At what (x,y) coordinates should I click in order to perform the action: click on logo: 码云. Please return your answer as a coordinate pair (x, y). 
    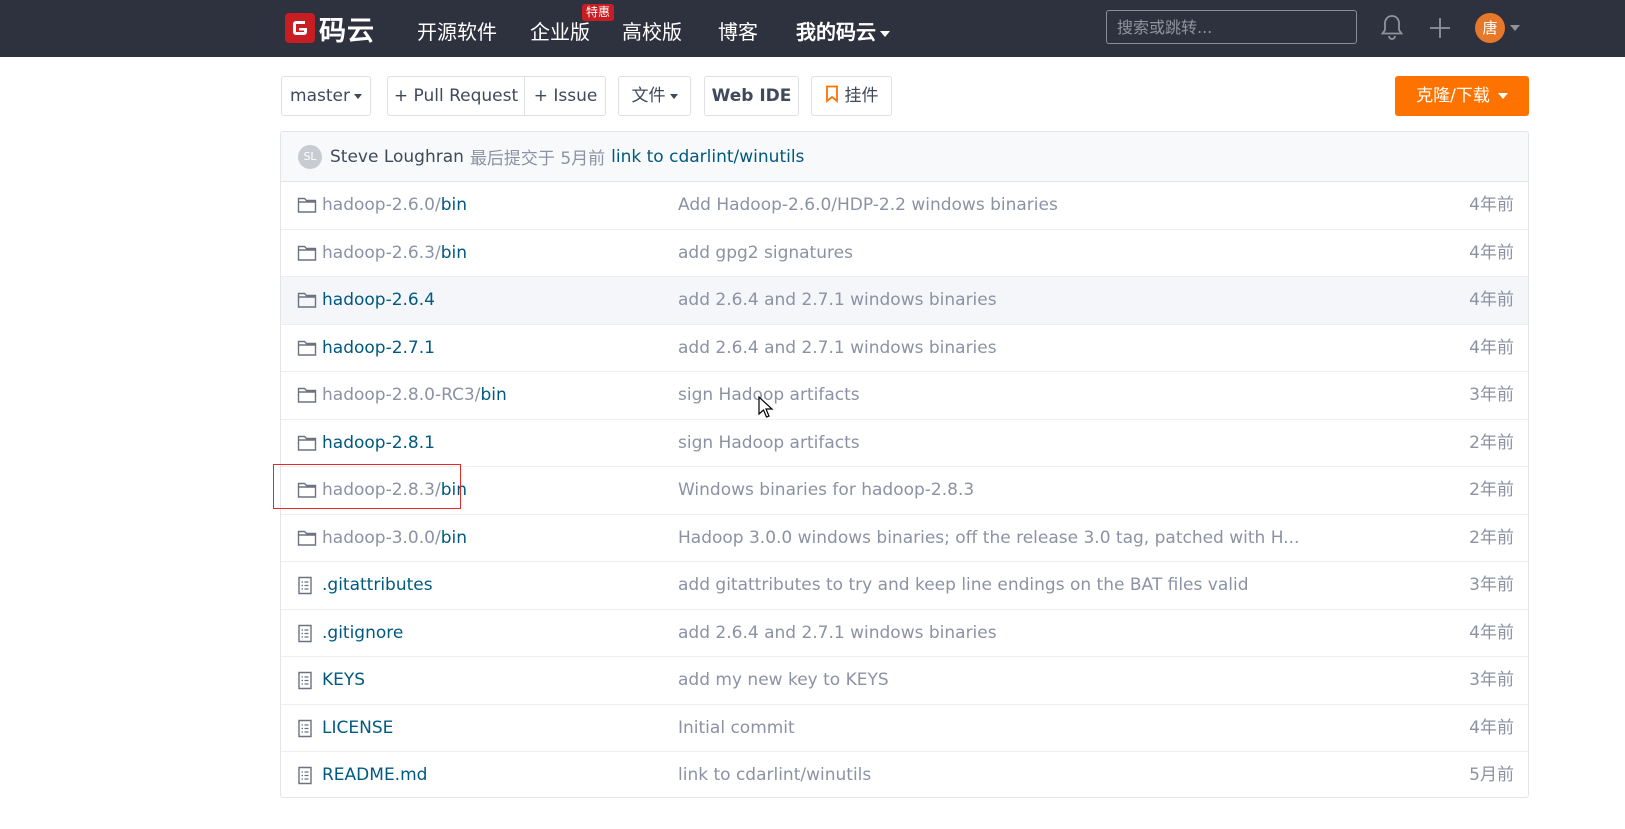
    Looking at the image, I should click on (330, 29).